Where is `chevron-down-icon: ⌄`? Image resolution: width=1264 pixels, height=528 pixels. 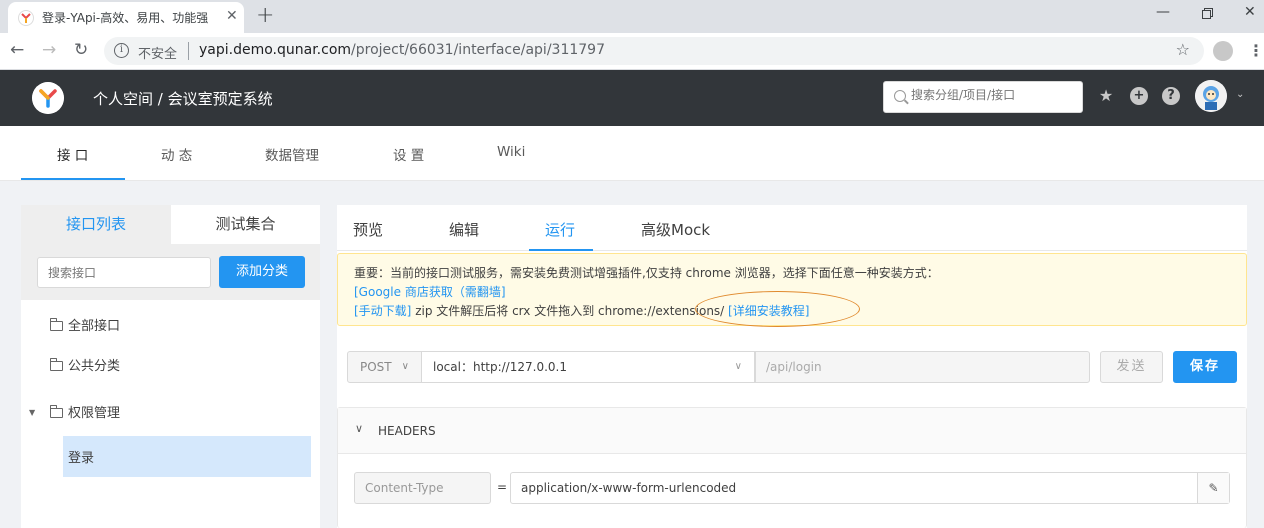 chevron-down-icon: ⌄ is located at coordinates (1240, 94).